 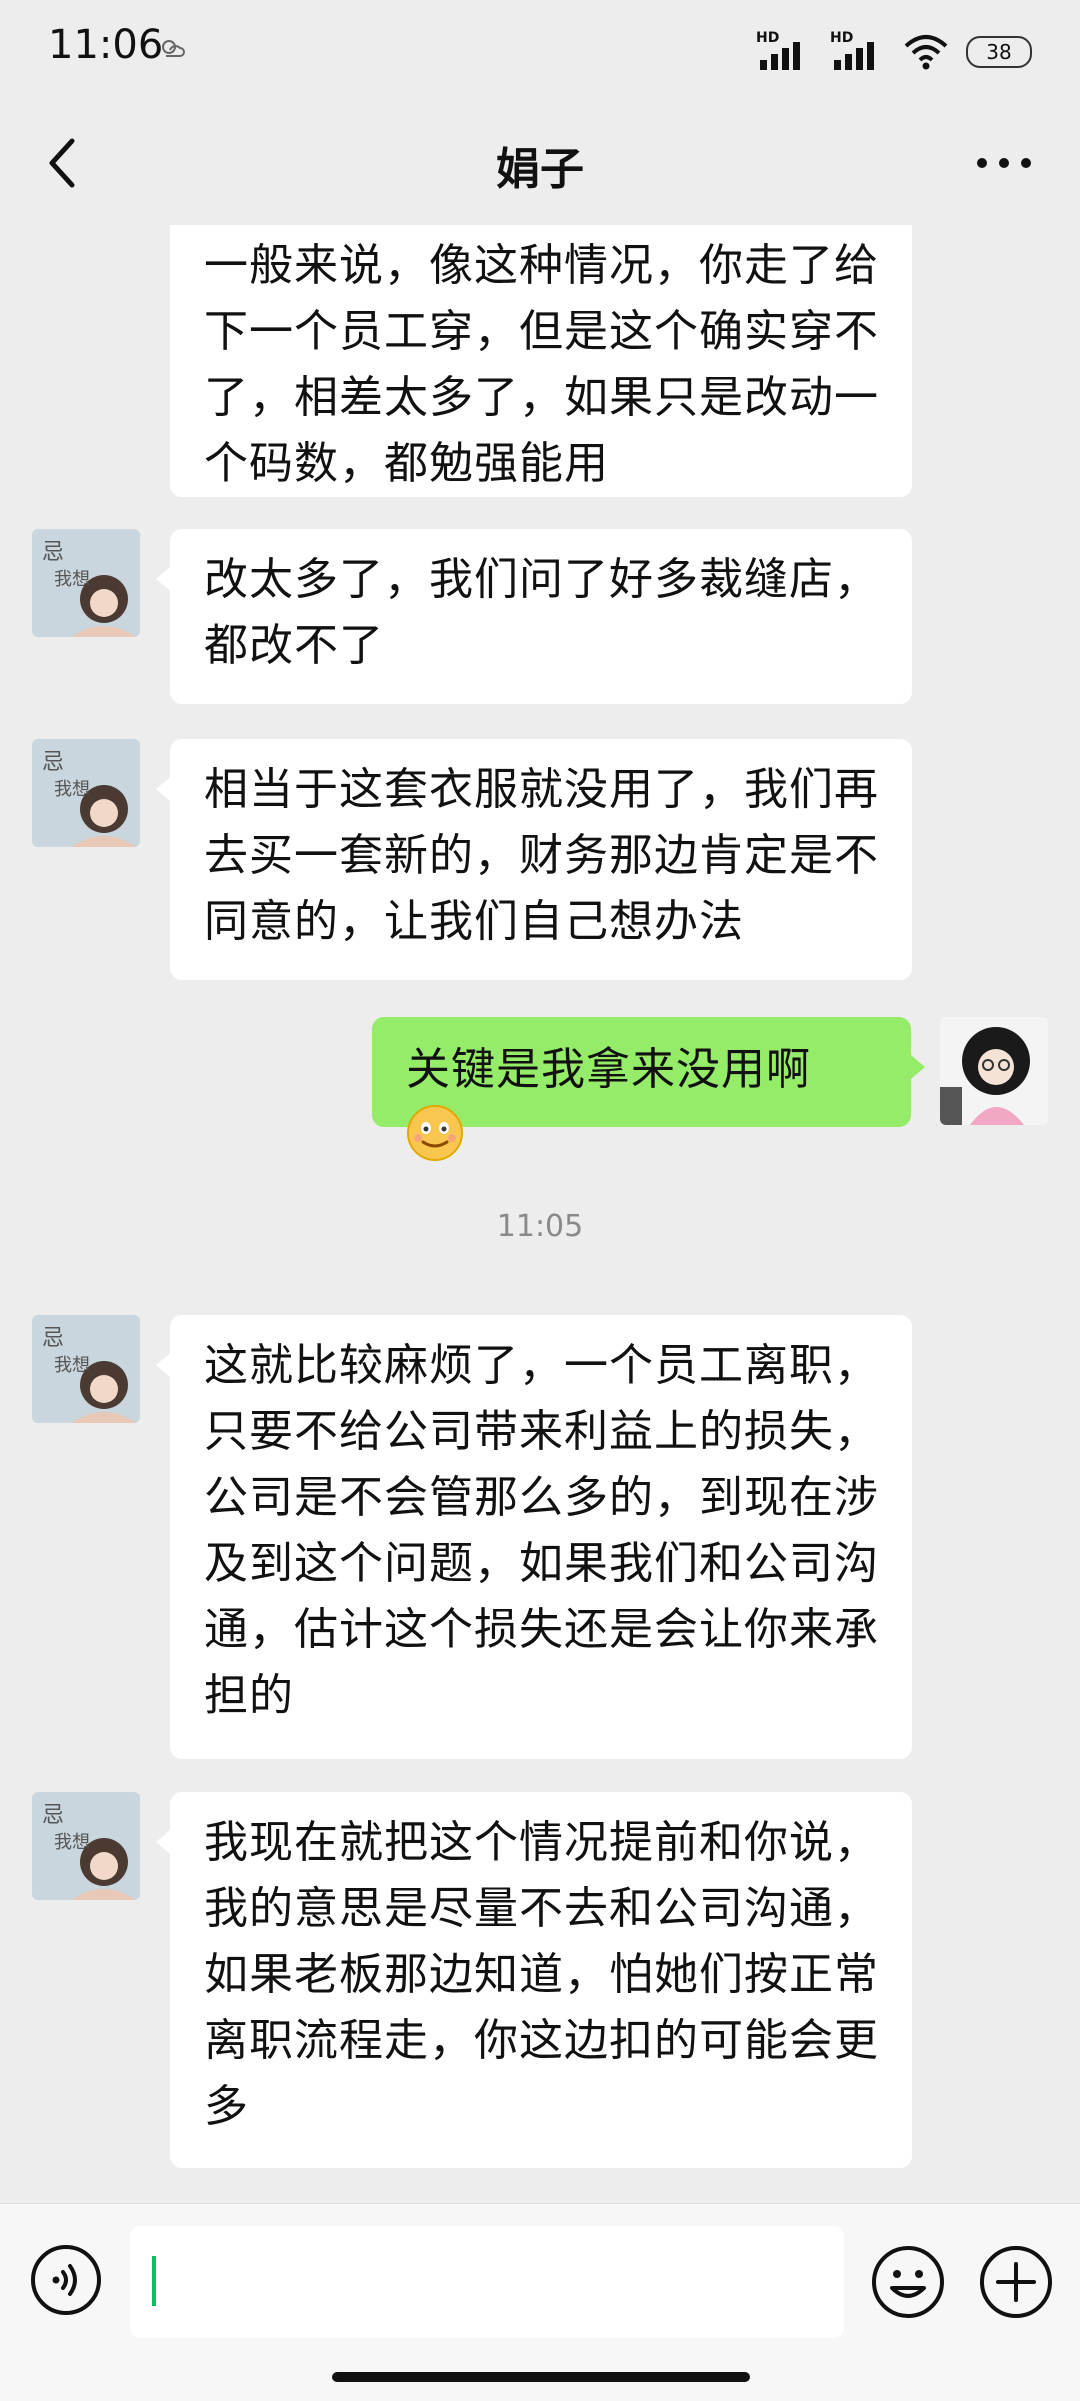 I want to click on weather-icon, so click(x=173, y=48).